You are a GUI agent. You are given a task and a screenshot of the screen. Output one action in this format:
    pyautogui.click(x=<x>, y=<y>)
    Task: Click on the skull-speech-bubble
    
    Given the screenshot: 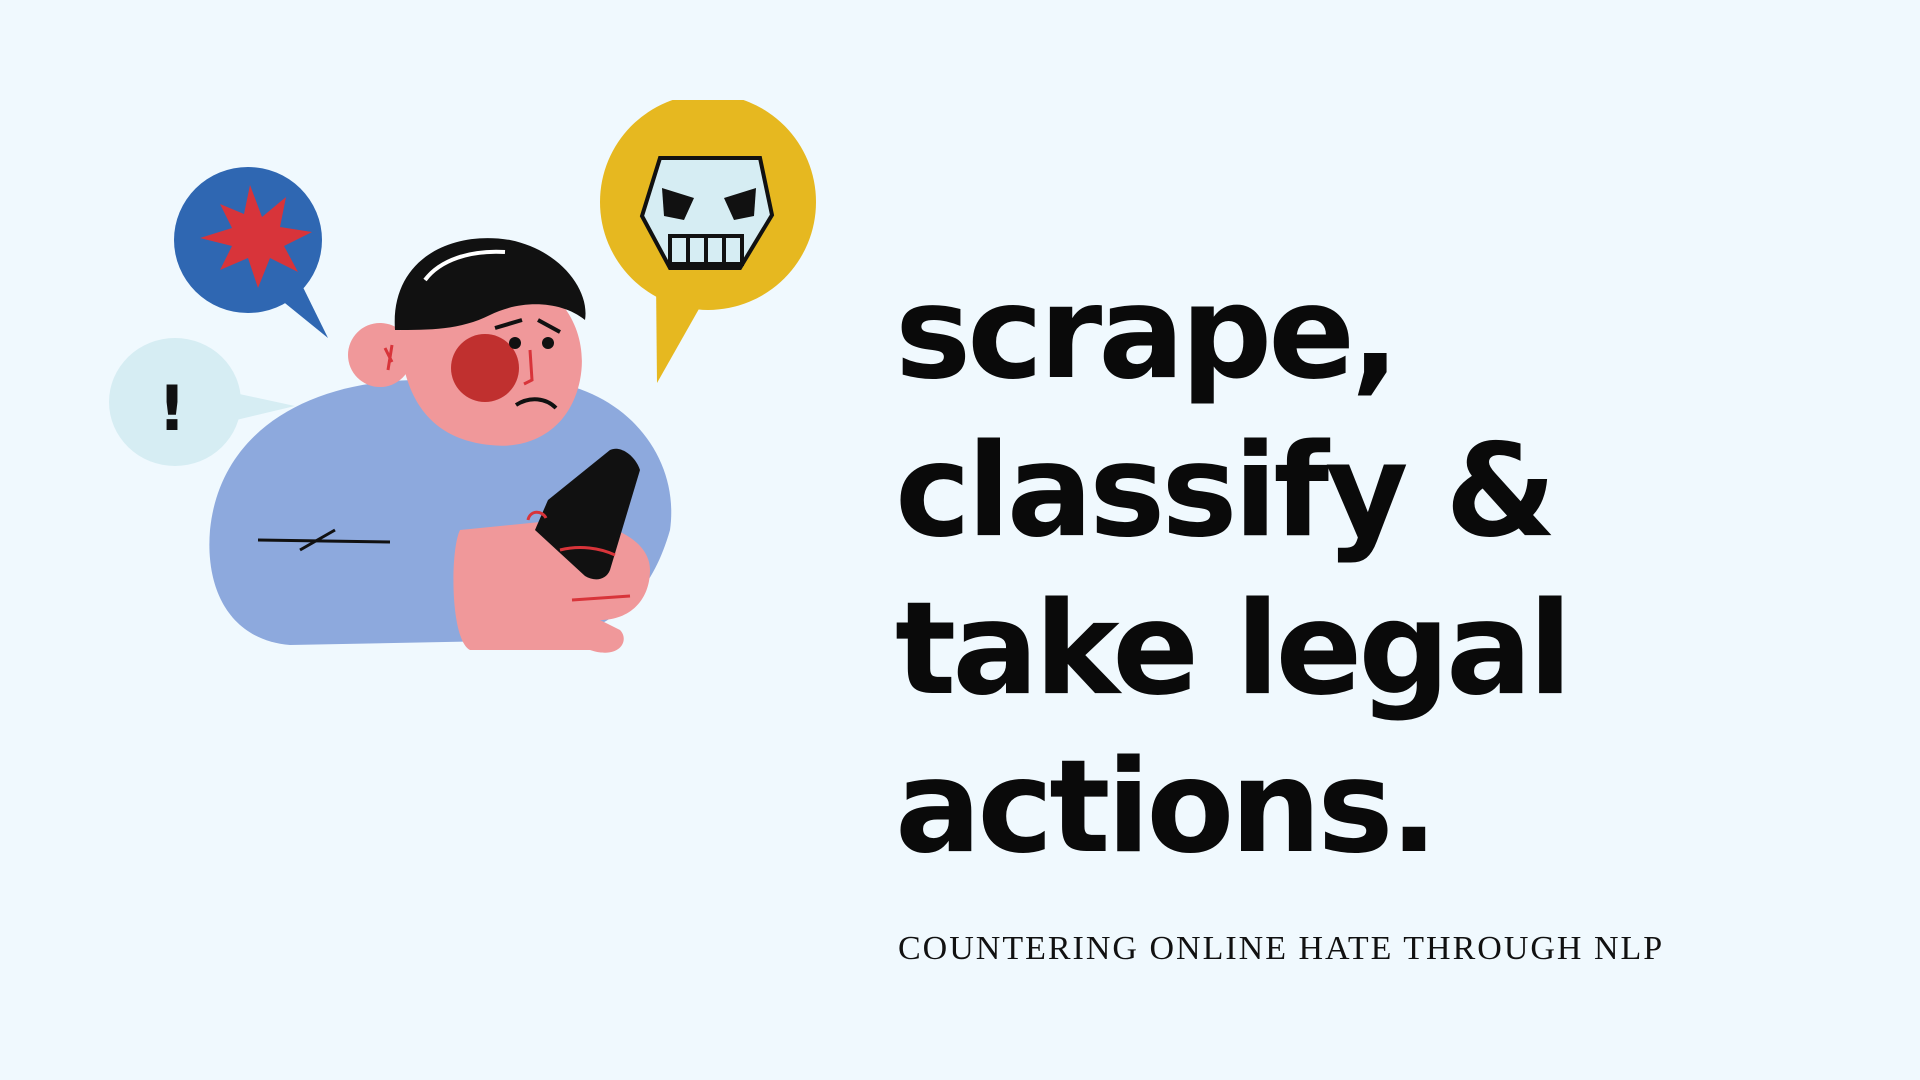 What is the action you would take?
    pyautogui.click(x=708, y=241)
    